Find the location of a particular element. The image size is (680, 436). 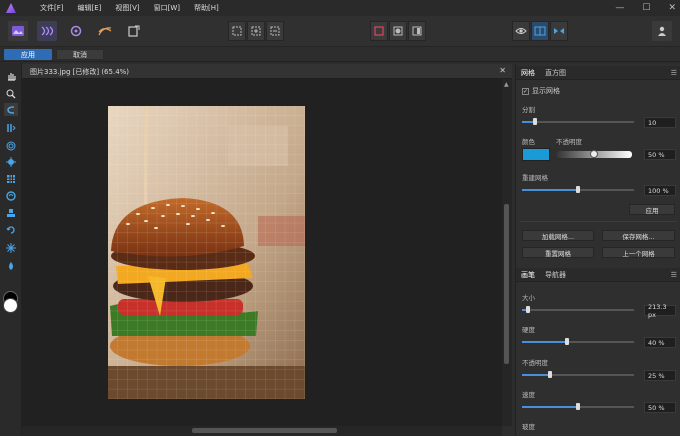

quickmask-group is located at coordinates (398, 31).